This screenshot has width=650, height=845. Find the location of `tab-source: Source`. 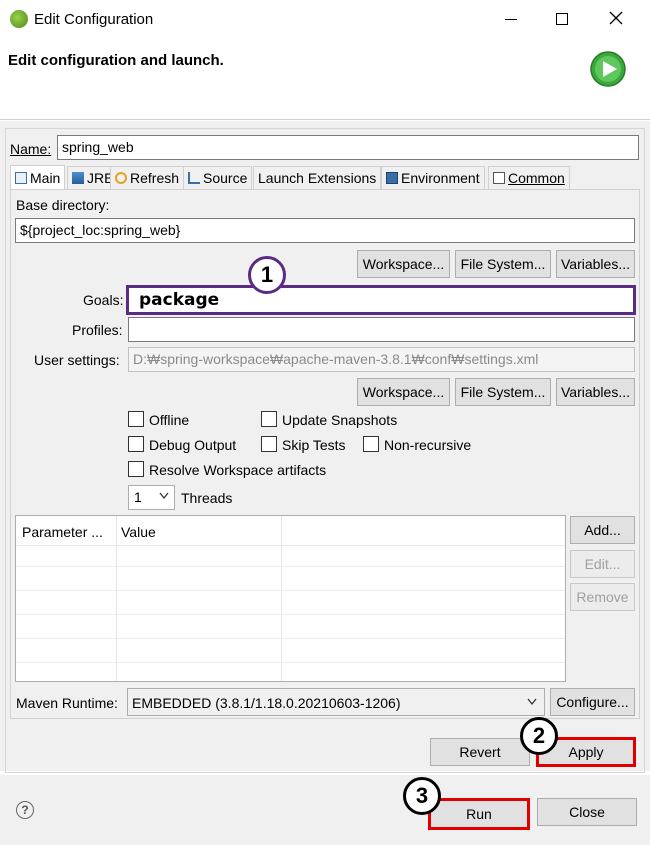

tab-source: Source is located at coordinates (218, 177).